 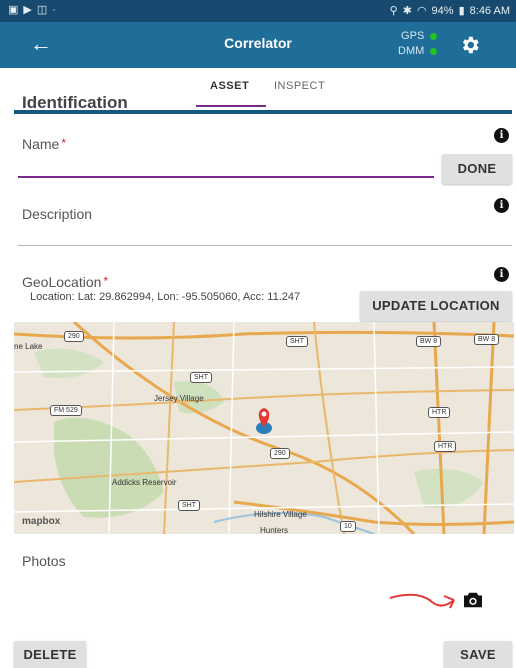 What do you see at coordinates (436, 306) in the screenshot?
I see `update-location-button: UPDATE LOCATION` at bounding box center [436, 306].